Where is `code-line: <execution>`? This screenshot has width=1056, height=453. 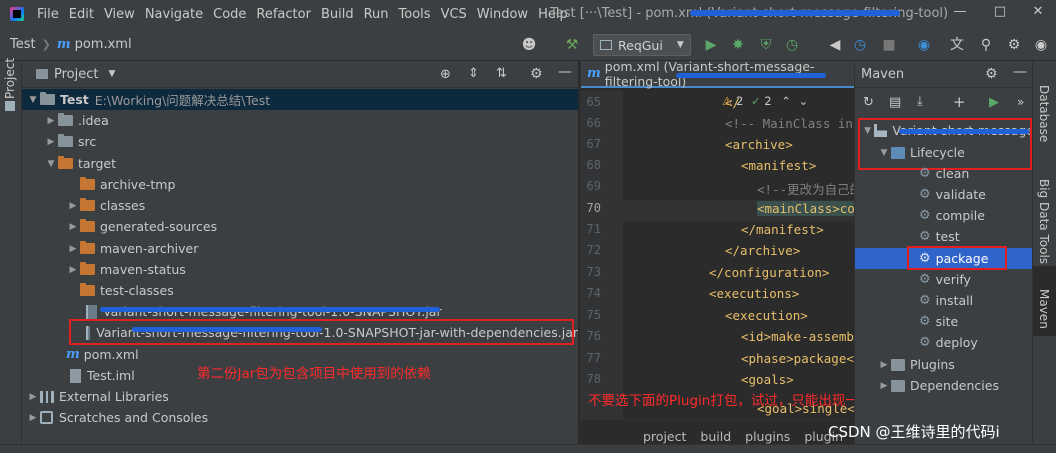 code-line: <execution> is located at coordinates (766, 315).